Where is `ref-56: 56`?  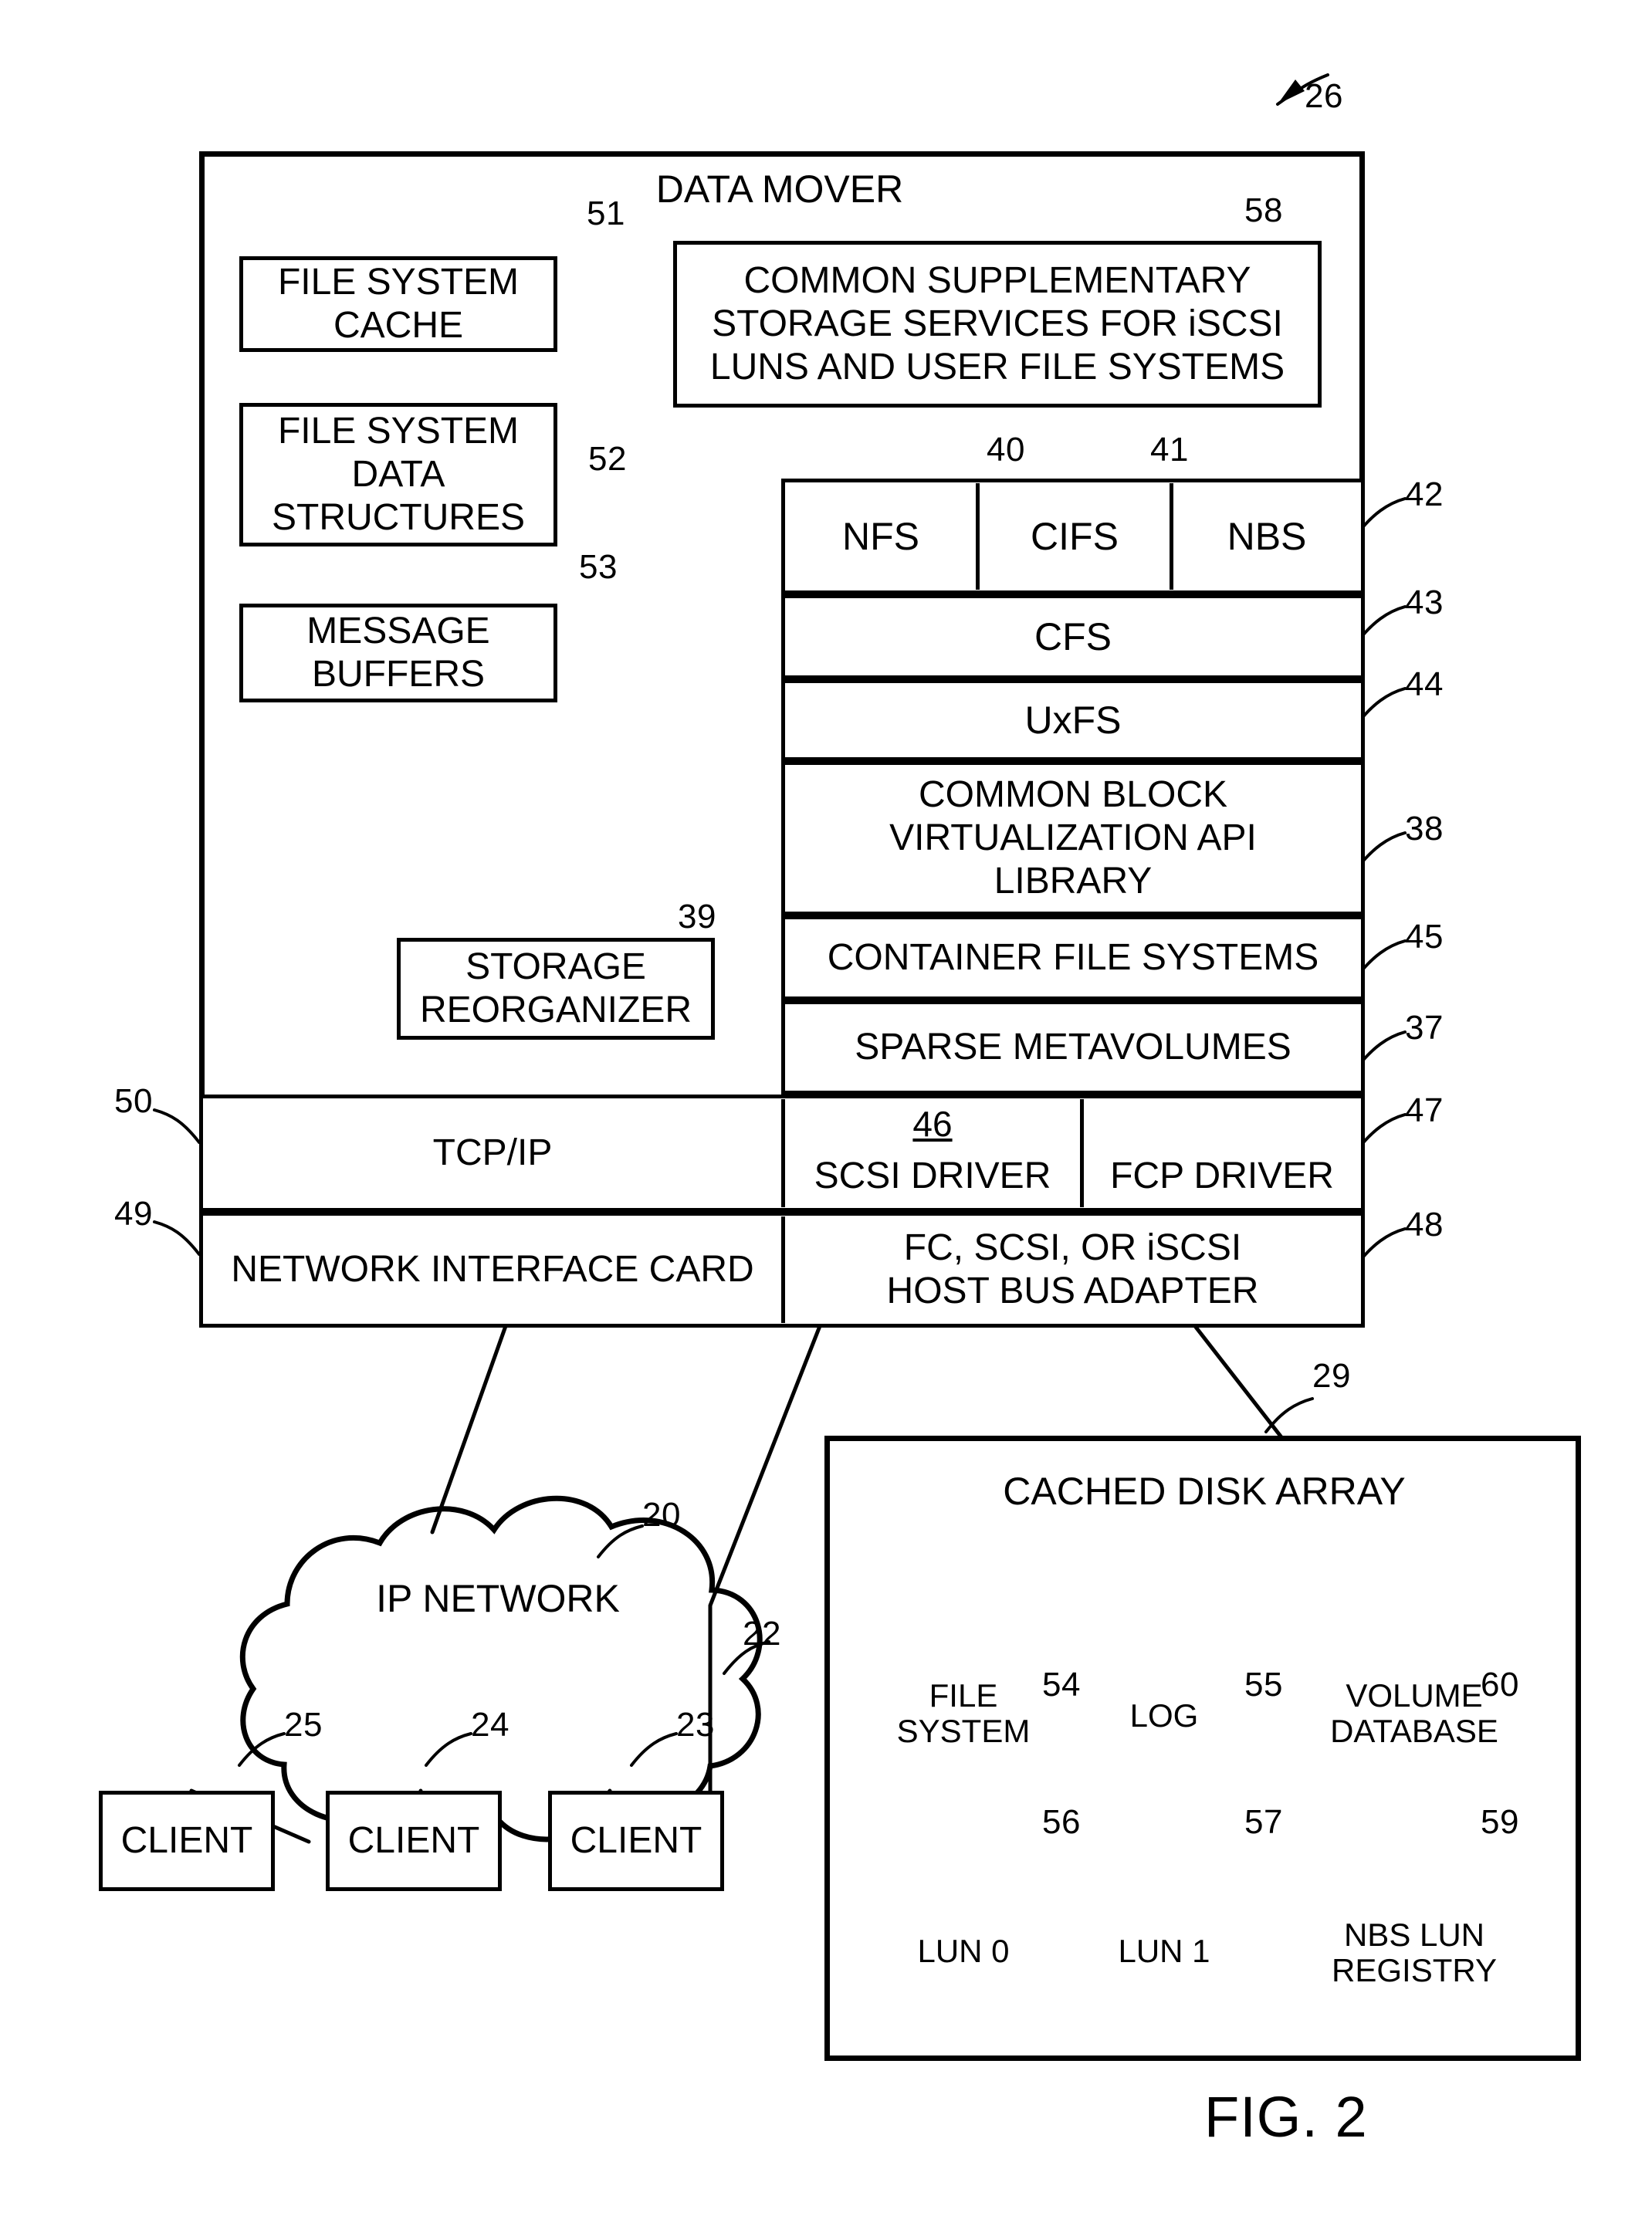 ref-56: 56 is located at coordinates (1061, 1822).